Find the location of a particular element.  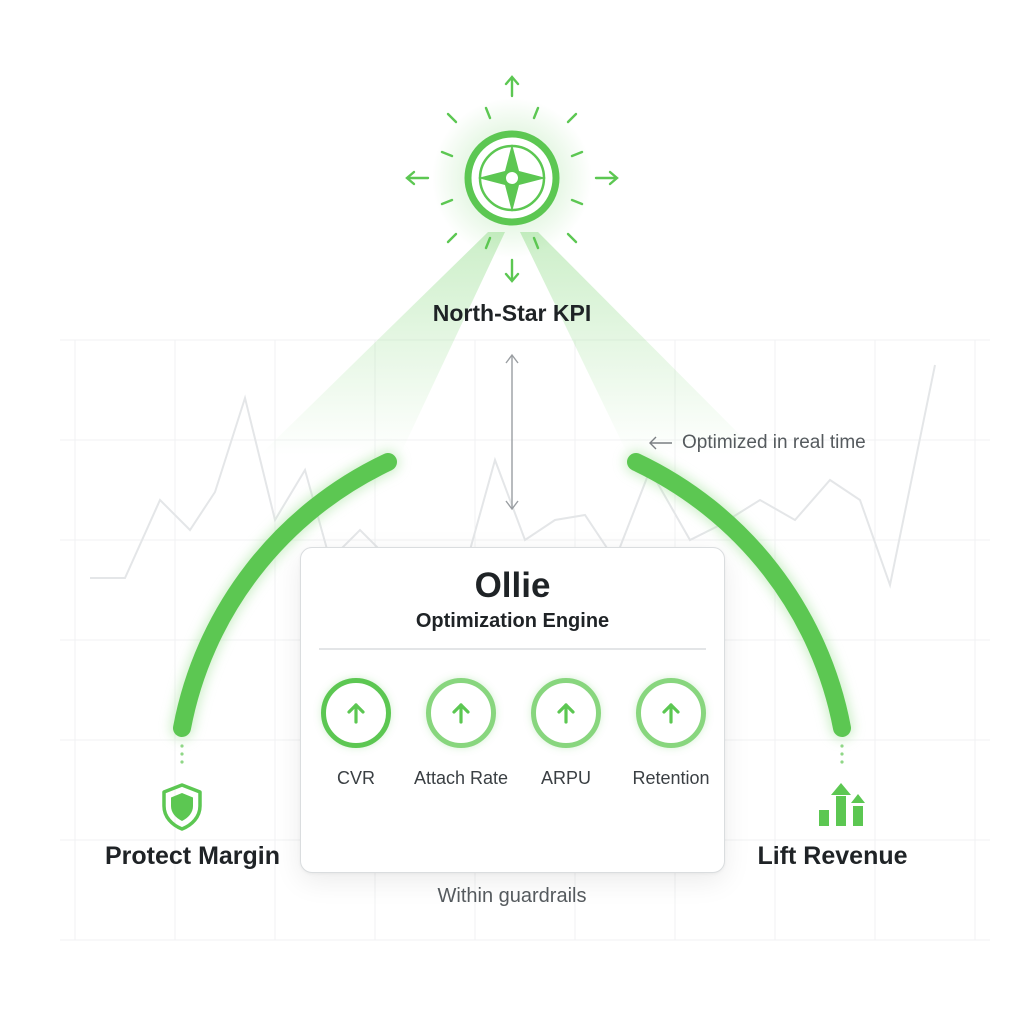

north-star-label: North-Star KPI is located at coordinates (512, 313).